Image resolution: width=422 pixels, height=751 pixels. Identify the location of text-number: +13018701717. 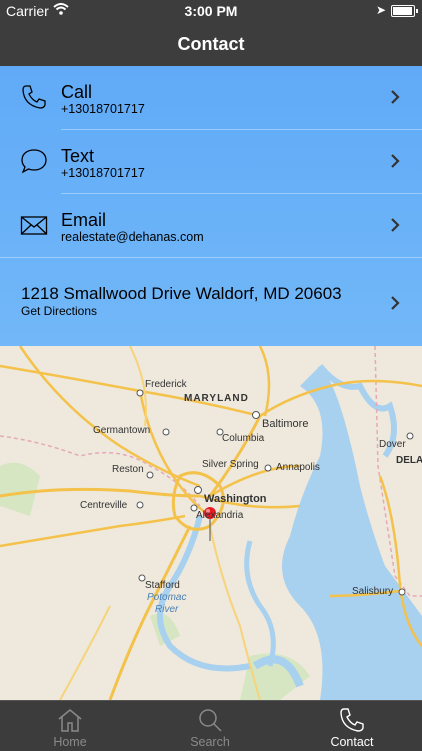
(103, 173).